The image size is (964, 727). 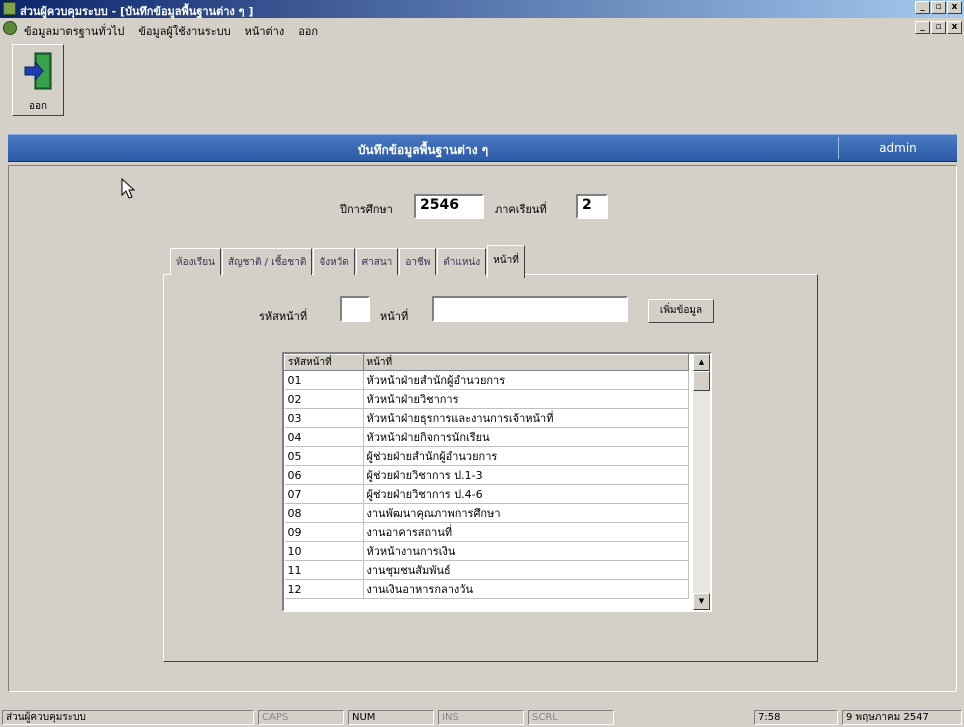 What do you see at coordinates (701, 601) in the screenshot?
I see `scroll-down-arrow-icon: ▼` at bounding box center [701, 601].